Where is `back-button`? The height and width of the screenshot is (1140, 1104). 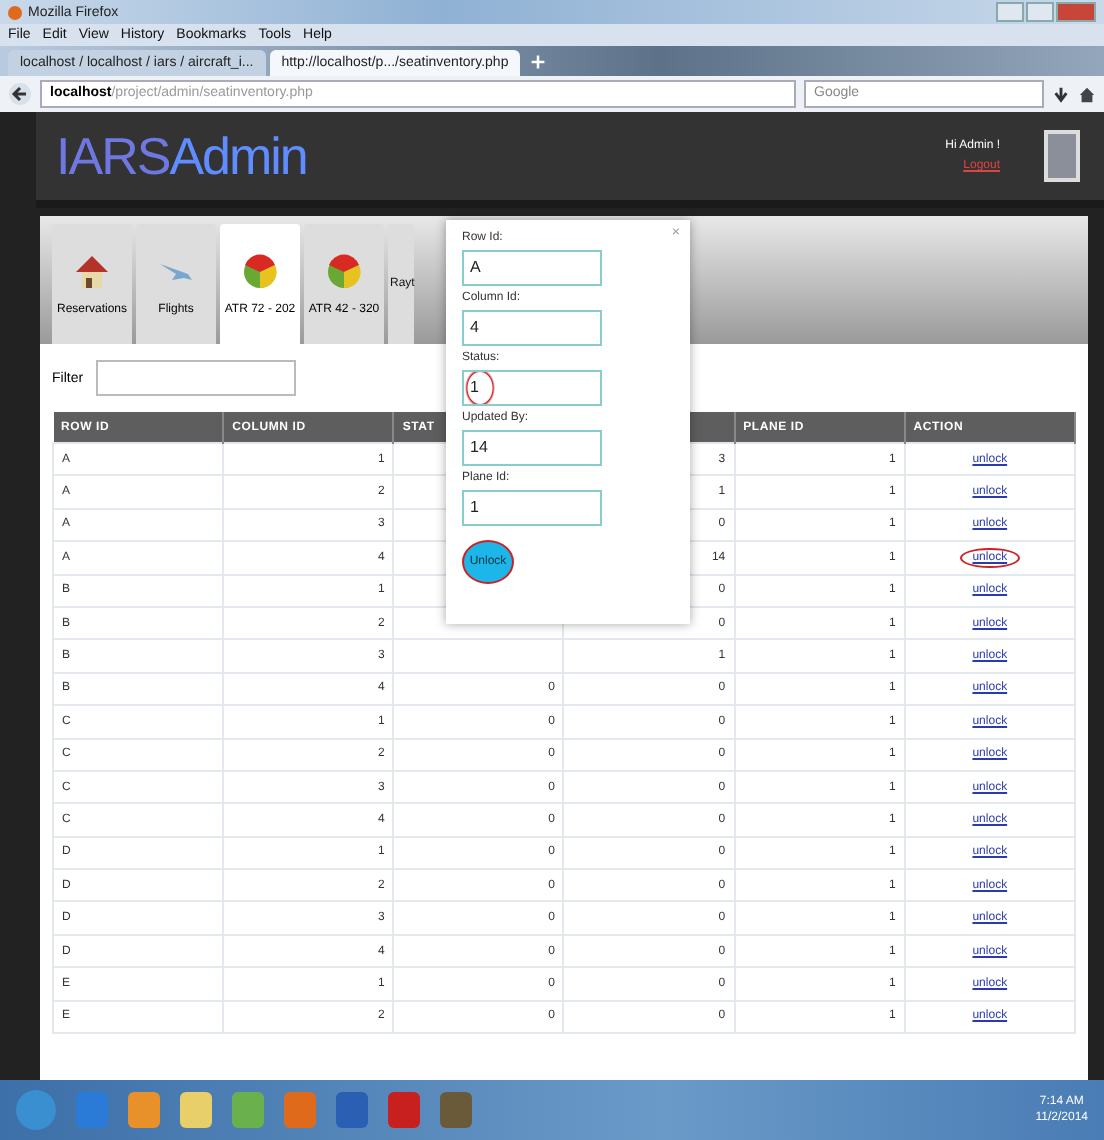
back-button is located at coordinates (20, 94).